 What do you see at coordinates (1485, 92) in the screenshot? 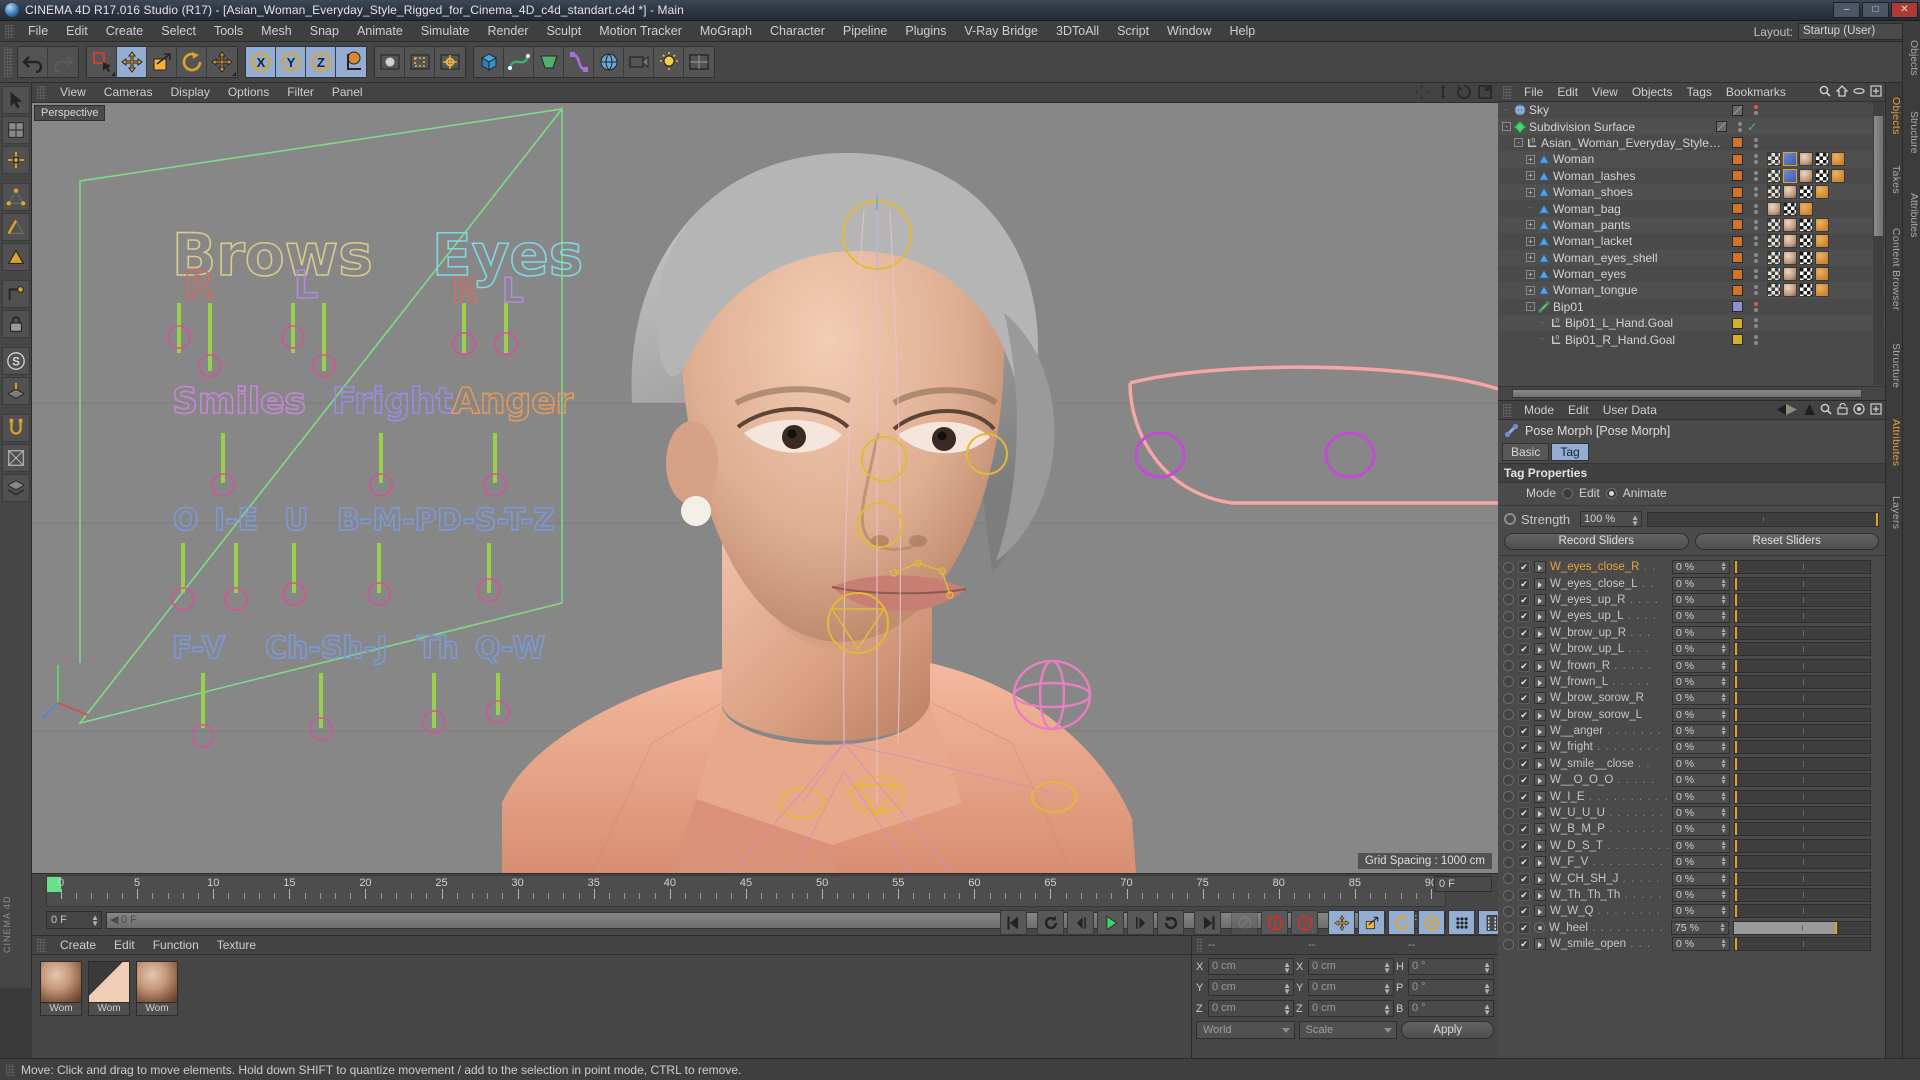
I see `maximize-icon` at bounding box center [1485, 92].